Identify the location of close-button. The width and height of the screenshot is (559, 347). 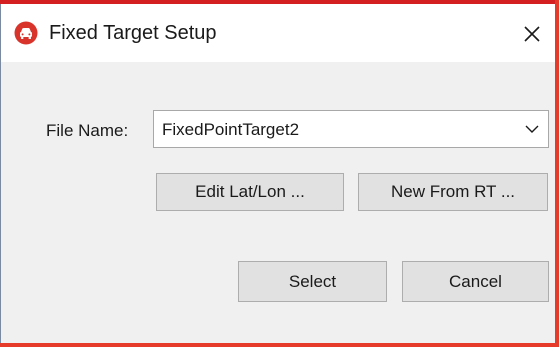
(532, 34).